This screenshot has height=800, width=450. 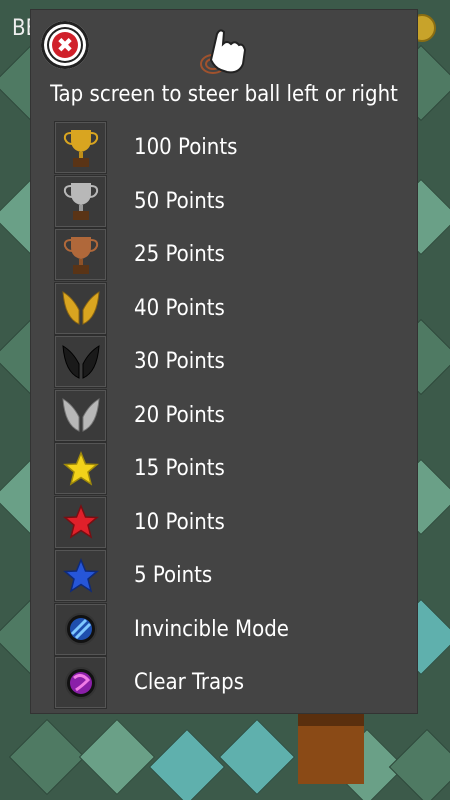 I want to click on gold-wings-icon, so click(x=80, y=308).